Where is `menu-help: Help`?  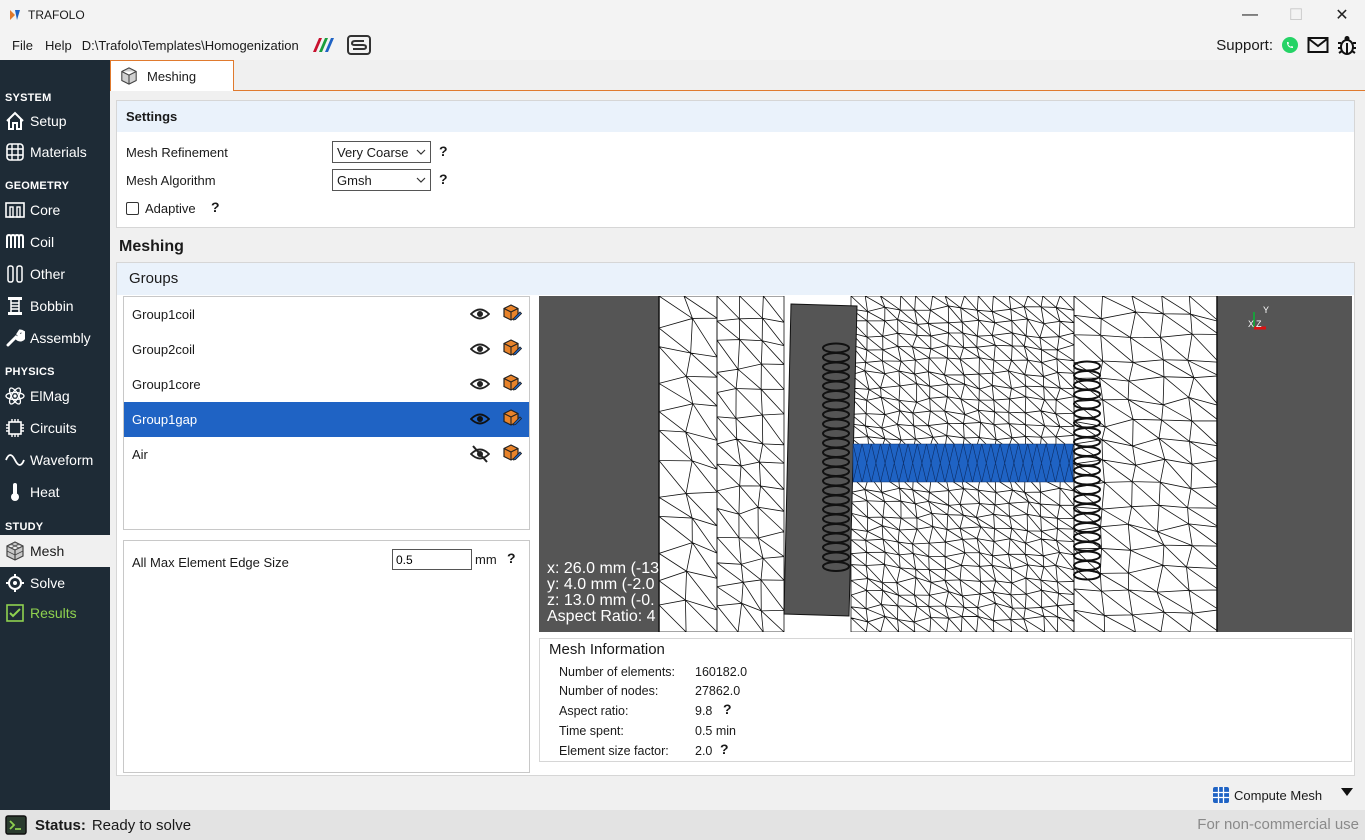
menu-help: Help is located at coordinates (58, 45).